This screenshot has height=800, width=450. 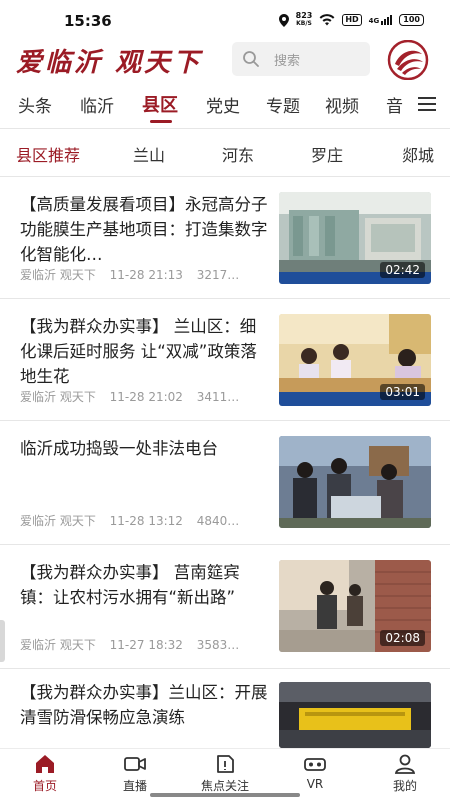 What do you see at coordinates (45, 764) in the screenshot?
I see `home-icon` at bounding box center [45, 764].